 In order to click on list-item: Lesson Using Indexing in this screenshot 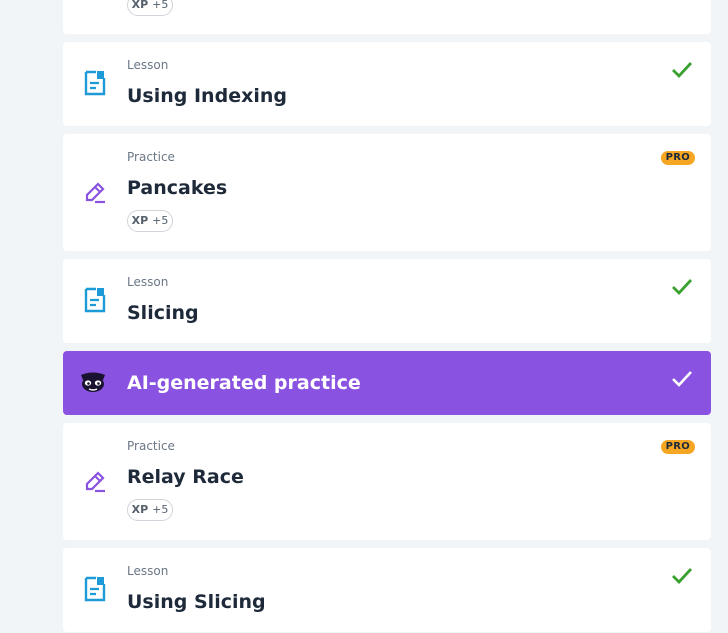, I will do `click(387, 84)`.